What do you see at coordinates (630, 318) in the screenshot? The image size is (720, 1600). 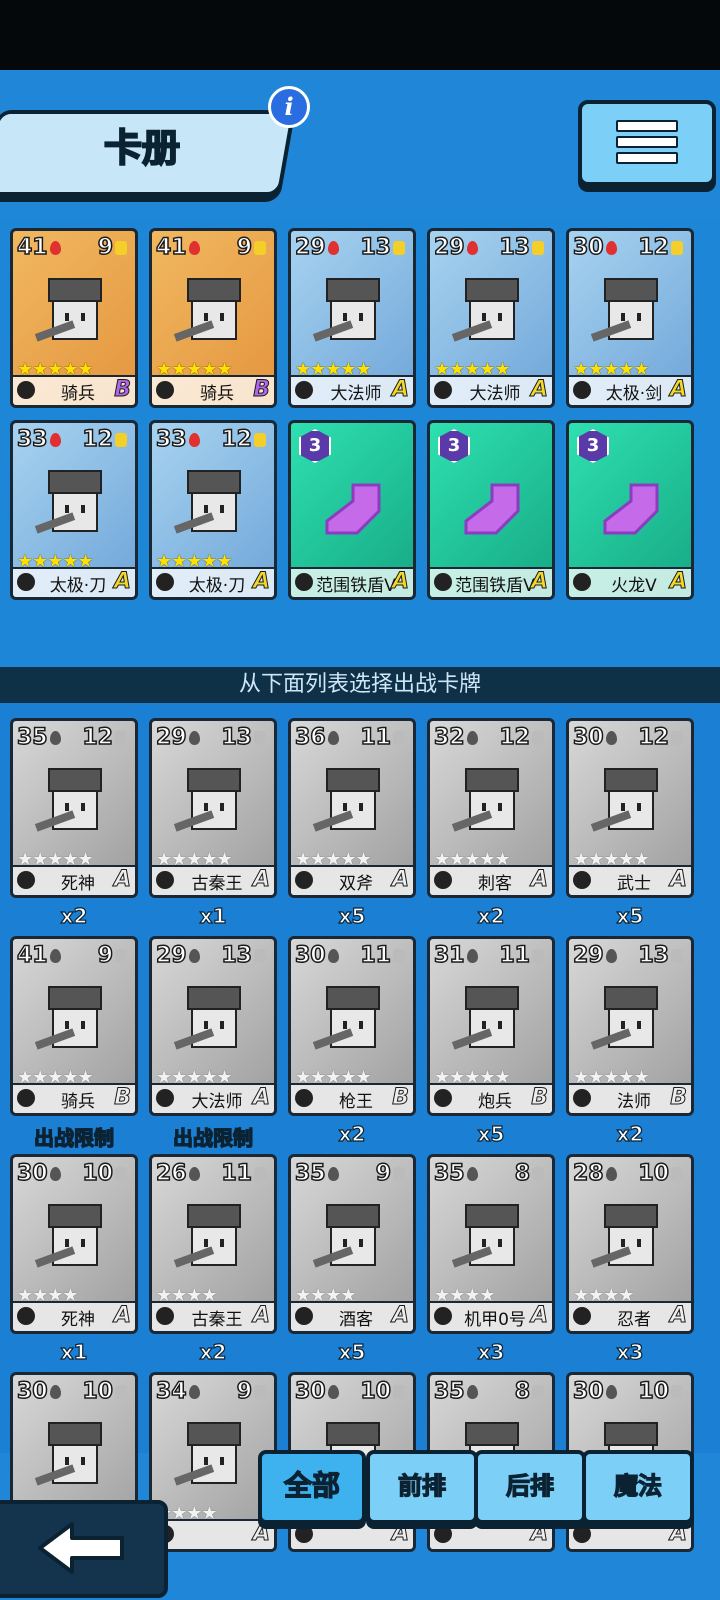 I see `deck-card: 30 12 ★★★★★ 太极·剑 A` at bounding box center [630, 318].